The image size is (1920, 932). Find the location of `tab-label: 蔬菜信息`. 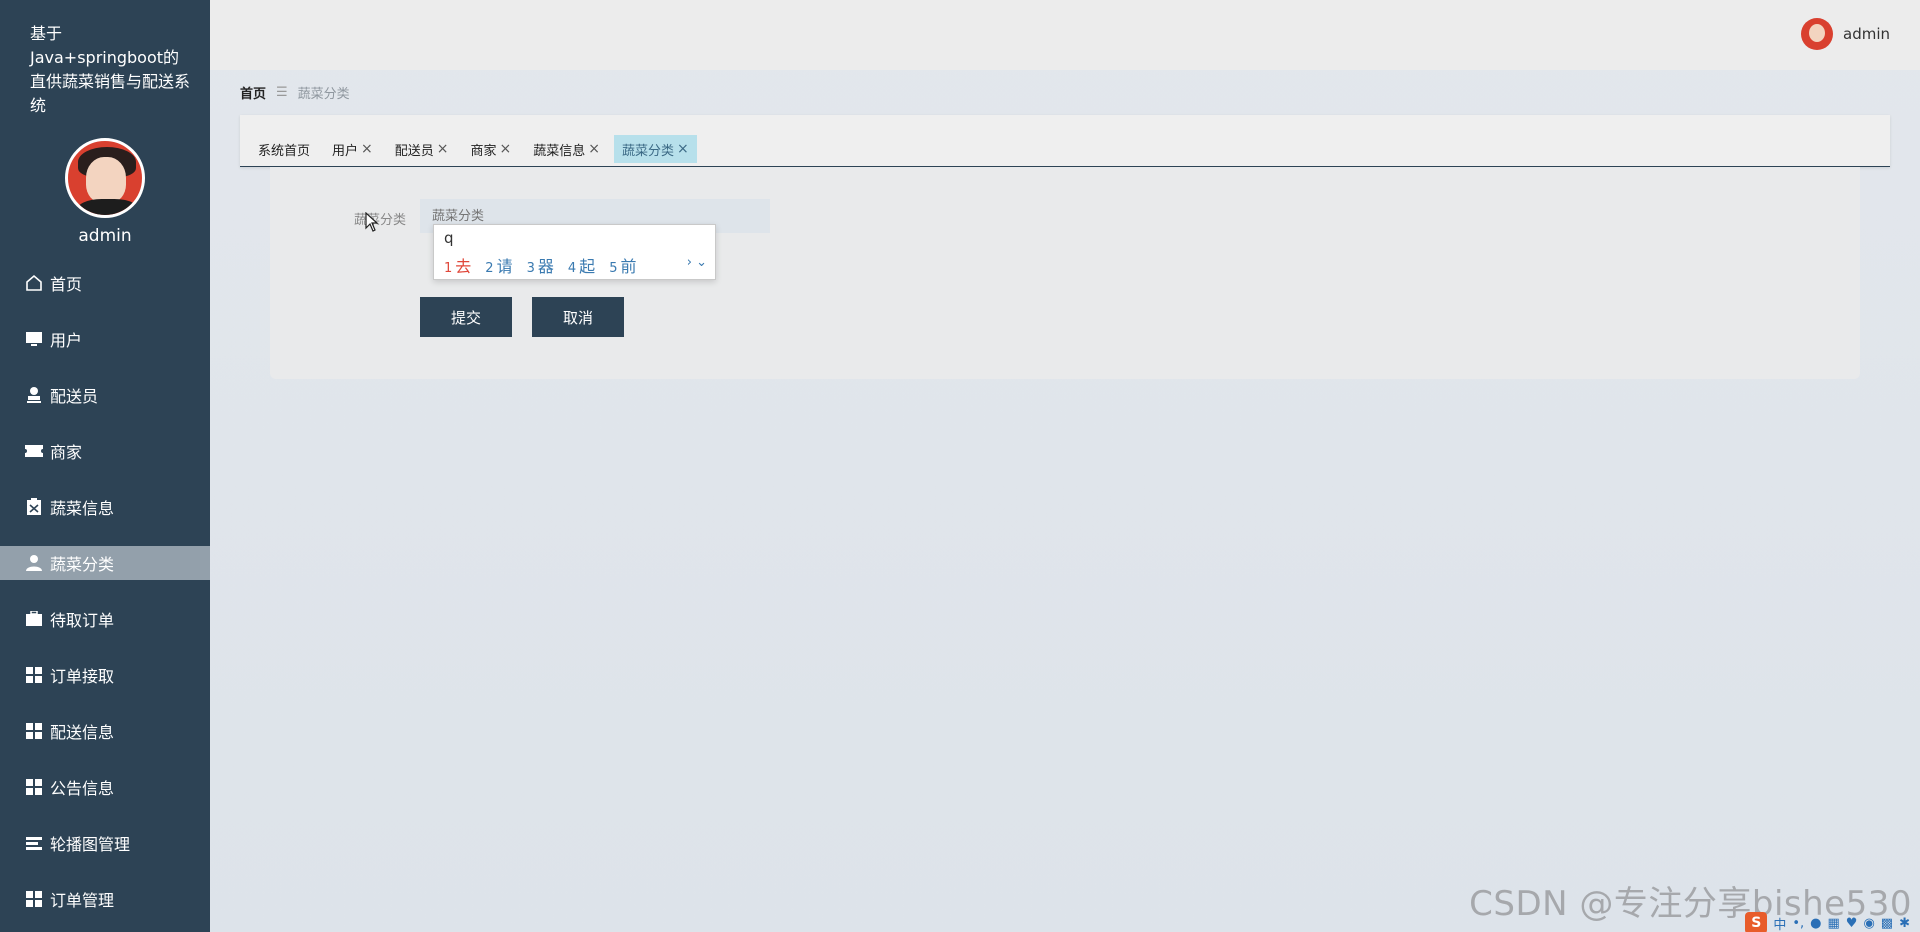

tab-label: 蔬菜信息 is located at coordinates (559, 151).